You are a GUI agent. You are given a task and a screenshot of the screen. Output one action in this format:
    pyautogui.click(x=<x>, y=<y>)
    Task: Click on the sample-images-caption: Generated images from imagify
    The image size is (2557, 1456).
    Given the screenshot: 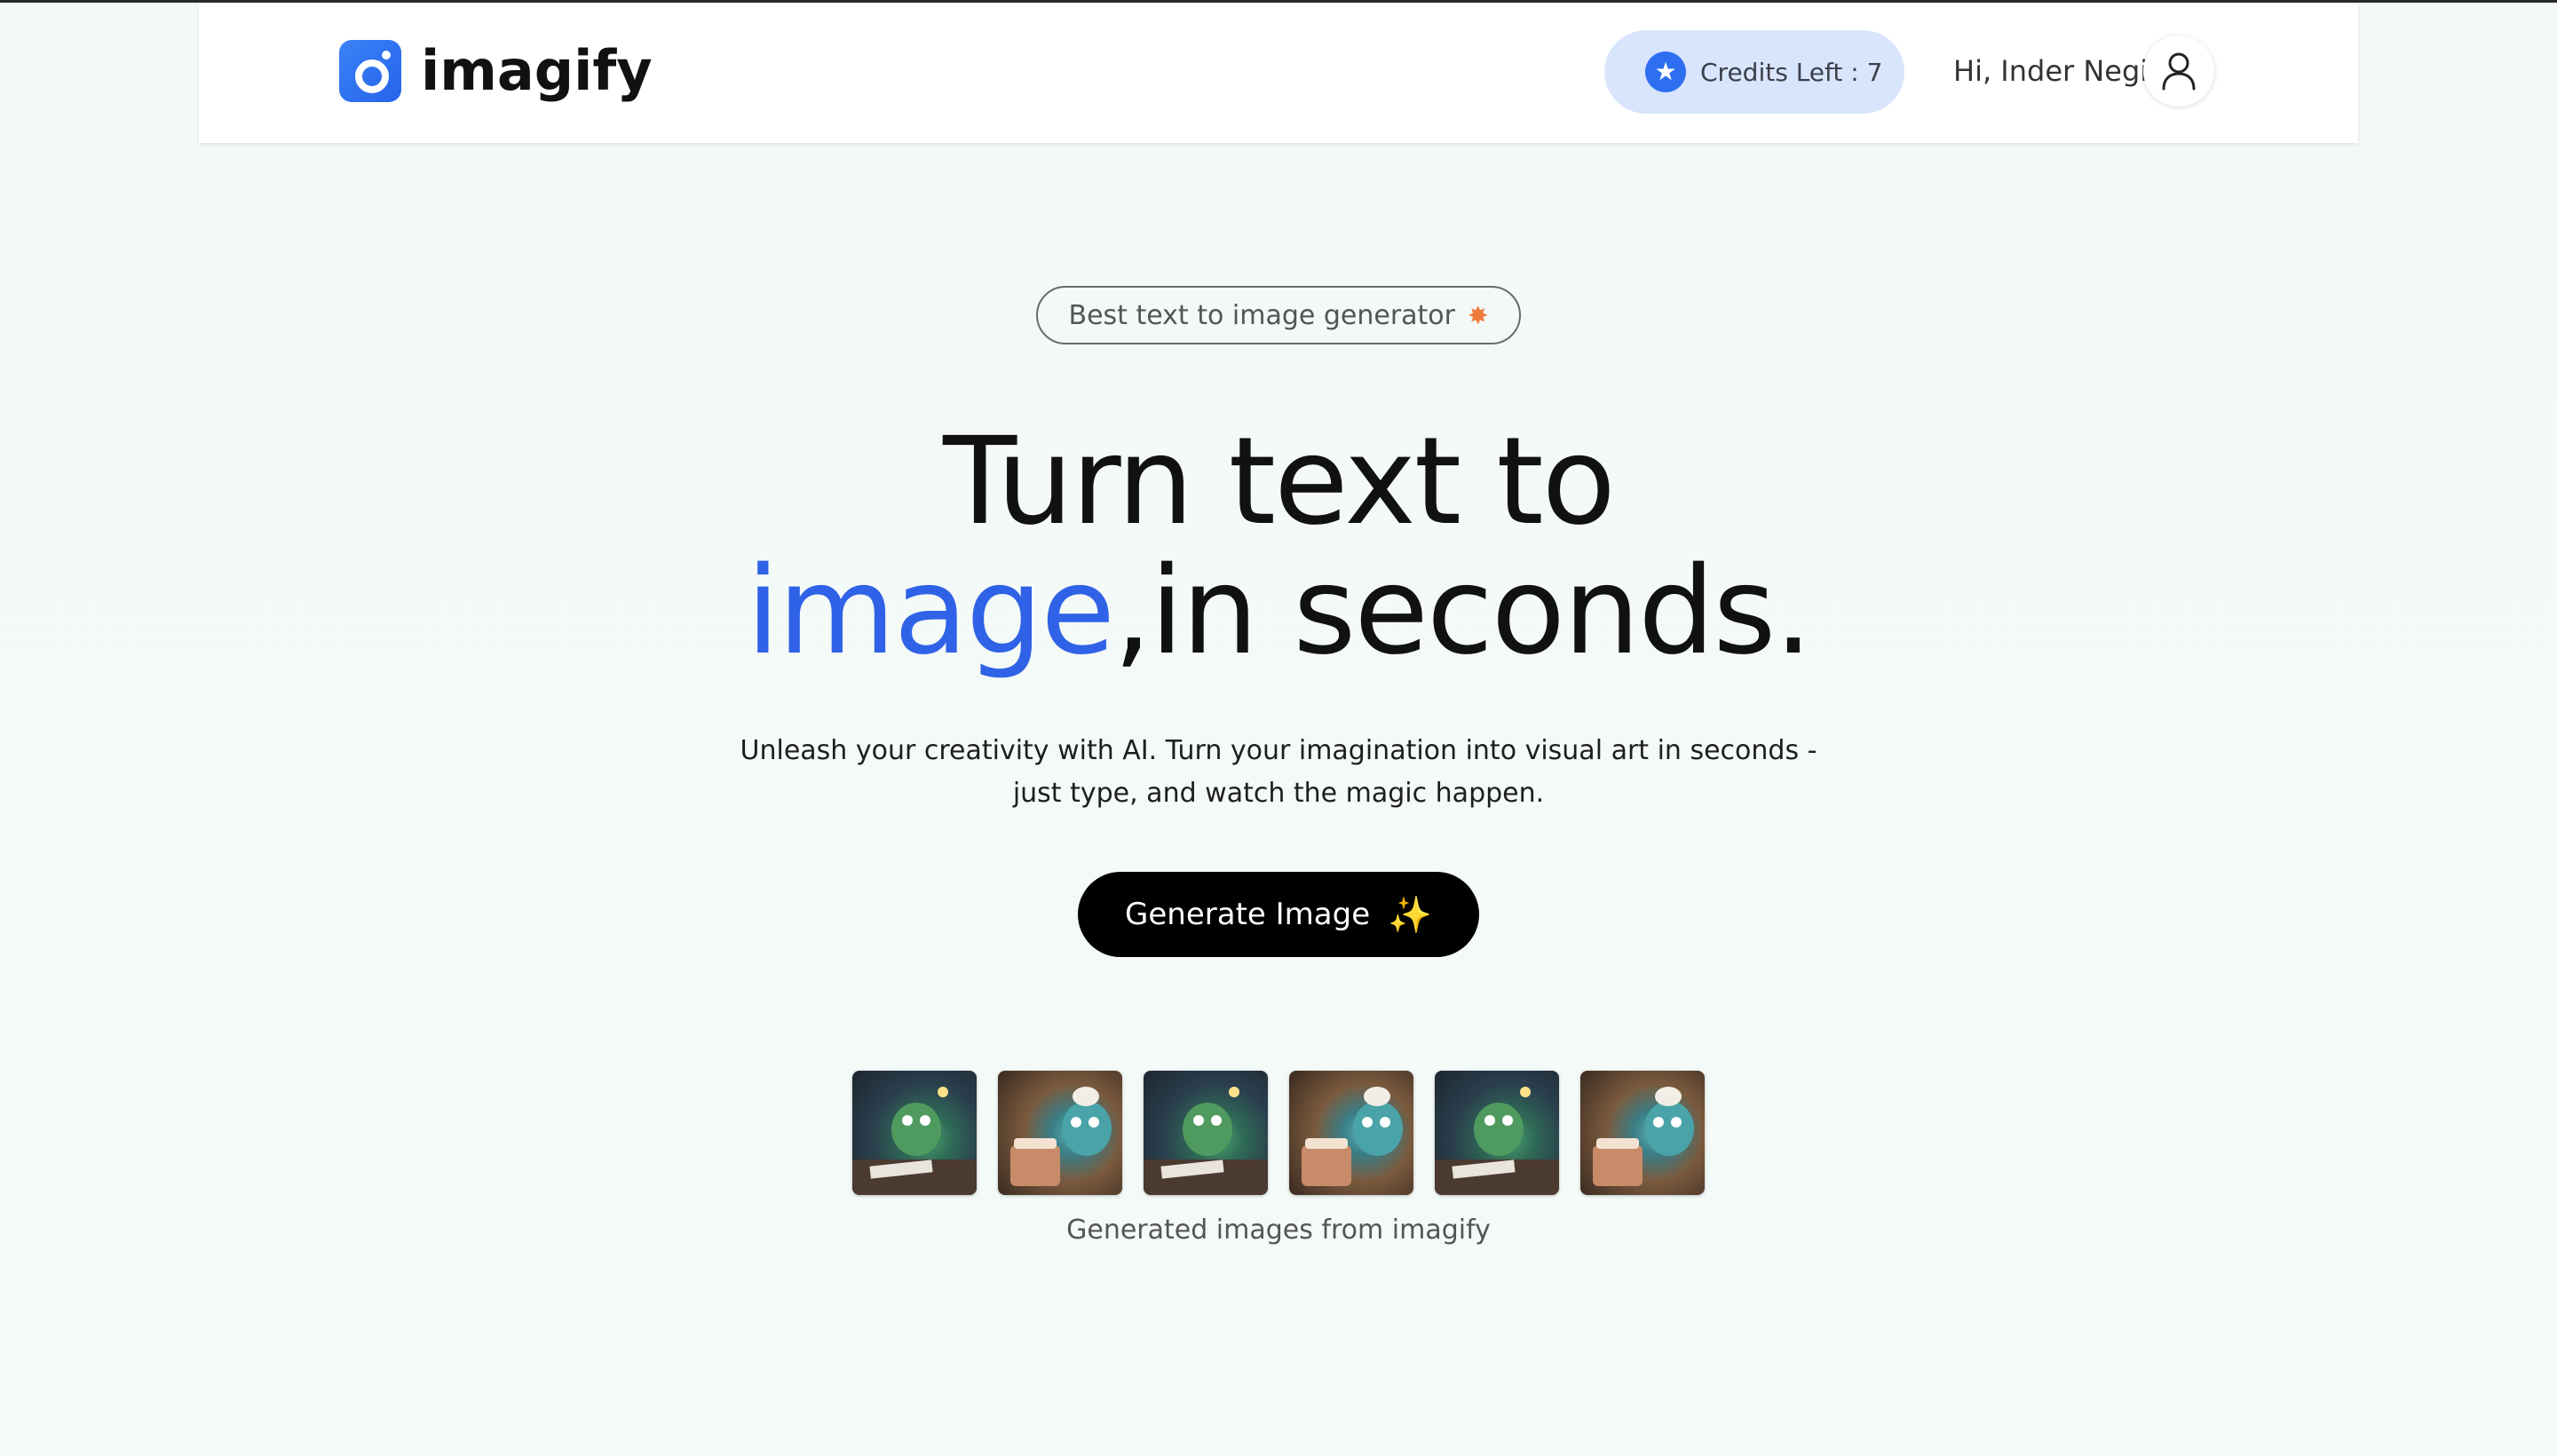 What is the action you would take?
    pyautogui.click(x=1278, y=1230)
    